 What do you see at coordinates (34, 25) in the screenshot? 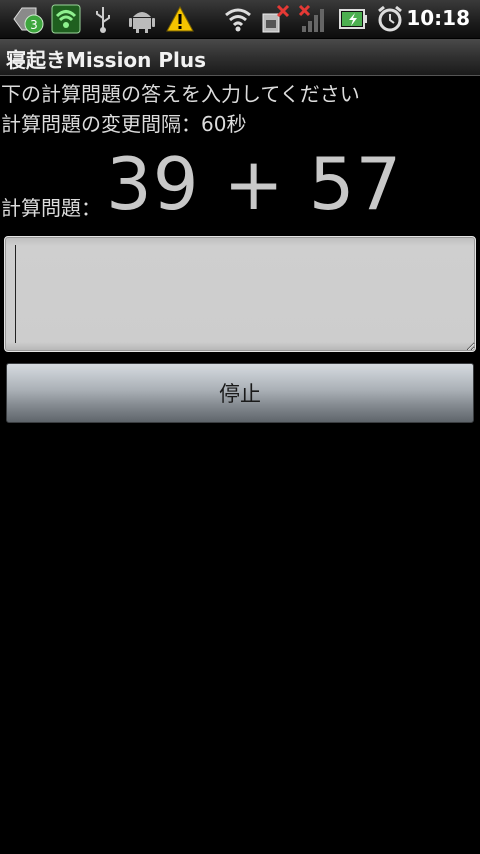
I see `notification-count: 3` at bounding box center [34, 25].